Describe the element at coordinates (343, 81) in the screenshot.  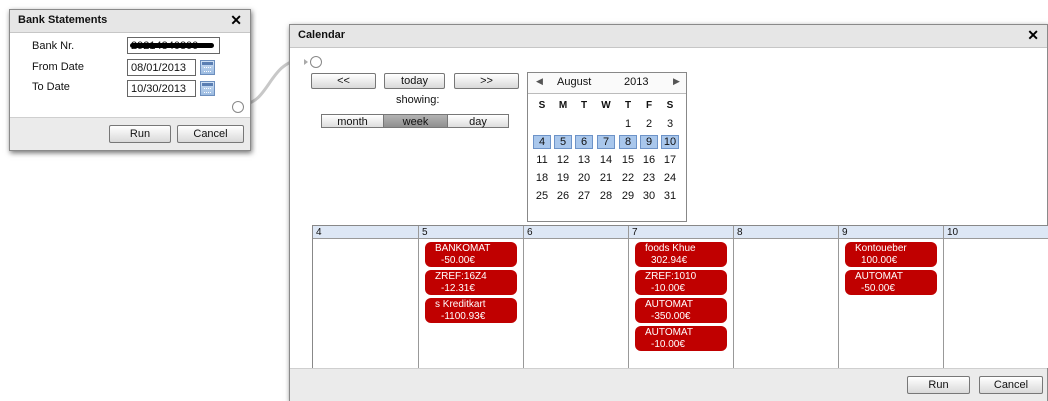
I see `prev-button: <<` at that location.